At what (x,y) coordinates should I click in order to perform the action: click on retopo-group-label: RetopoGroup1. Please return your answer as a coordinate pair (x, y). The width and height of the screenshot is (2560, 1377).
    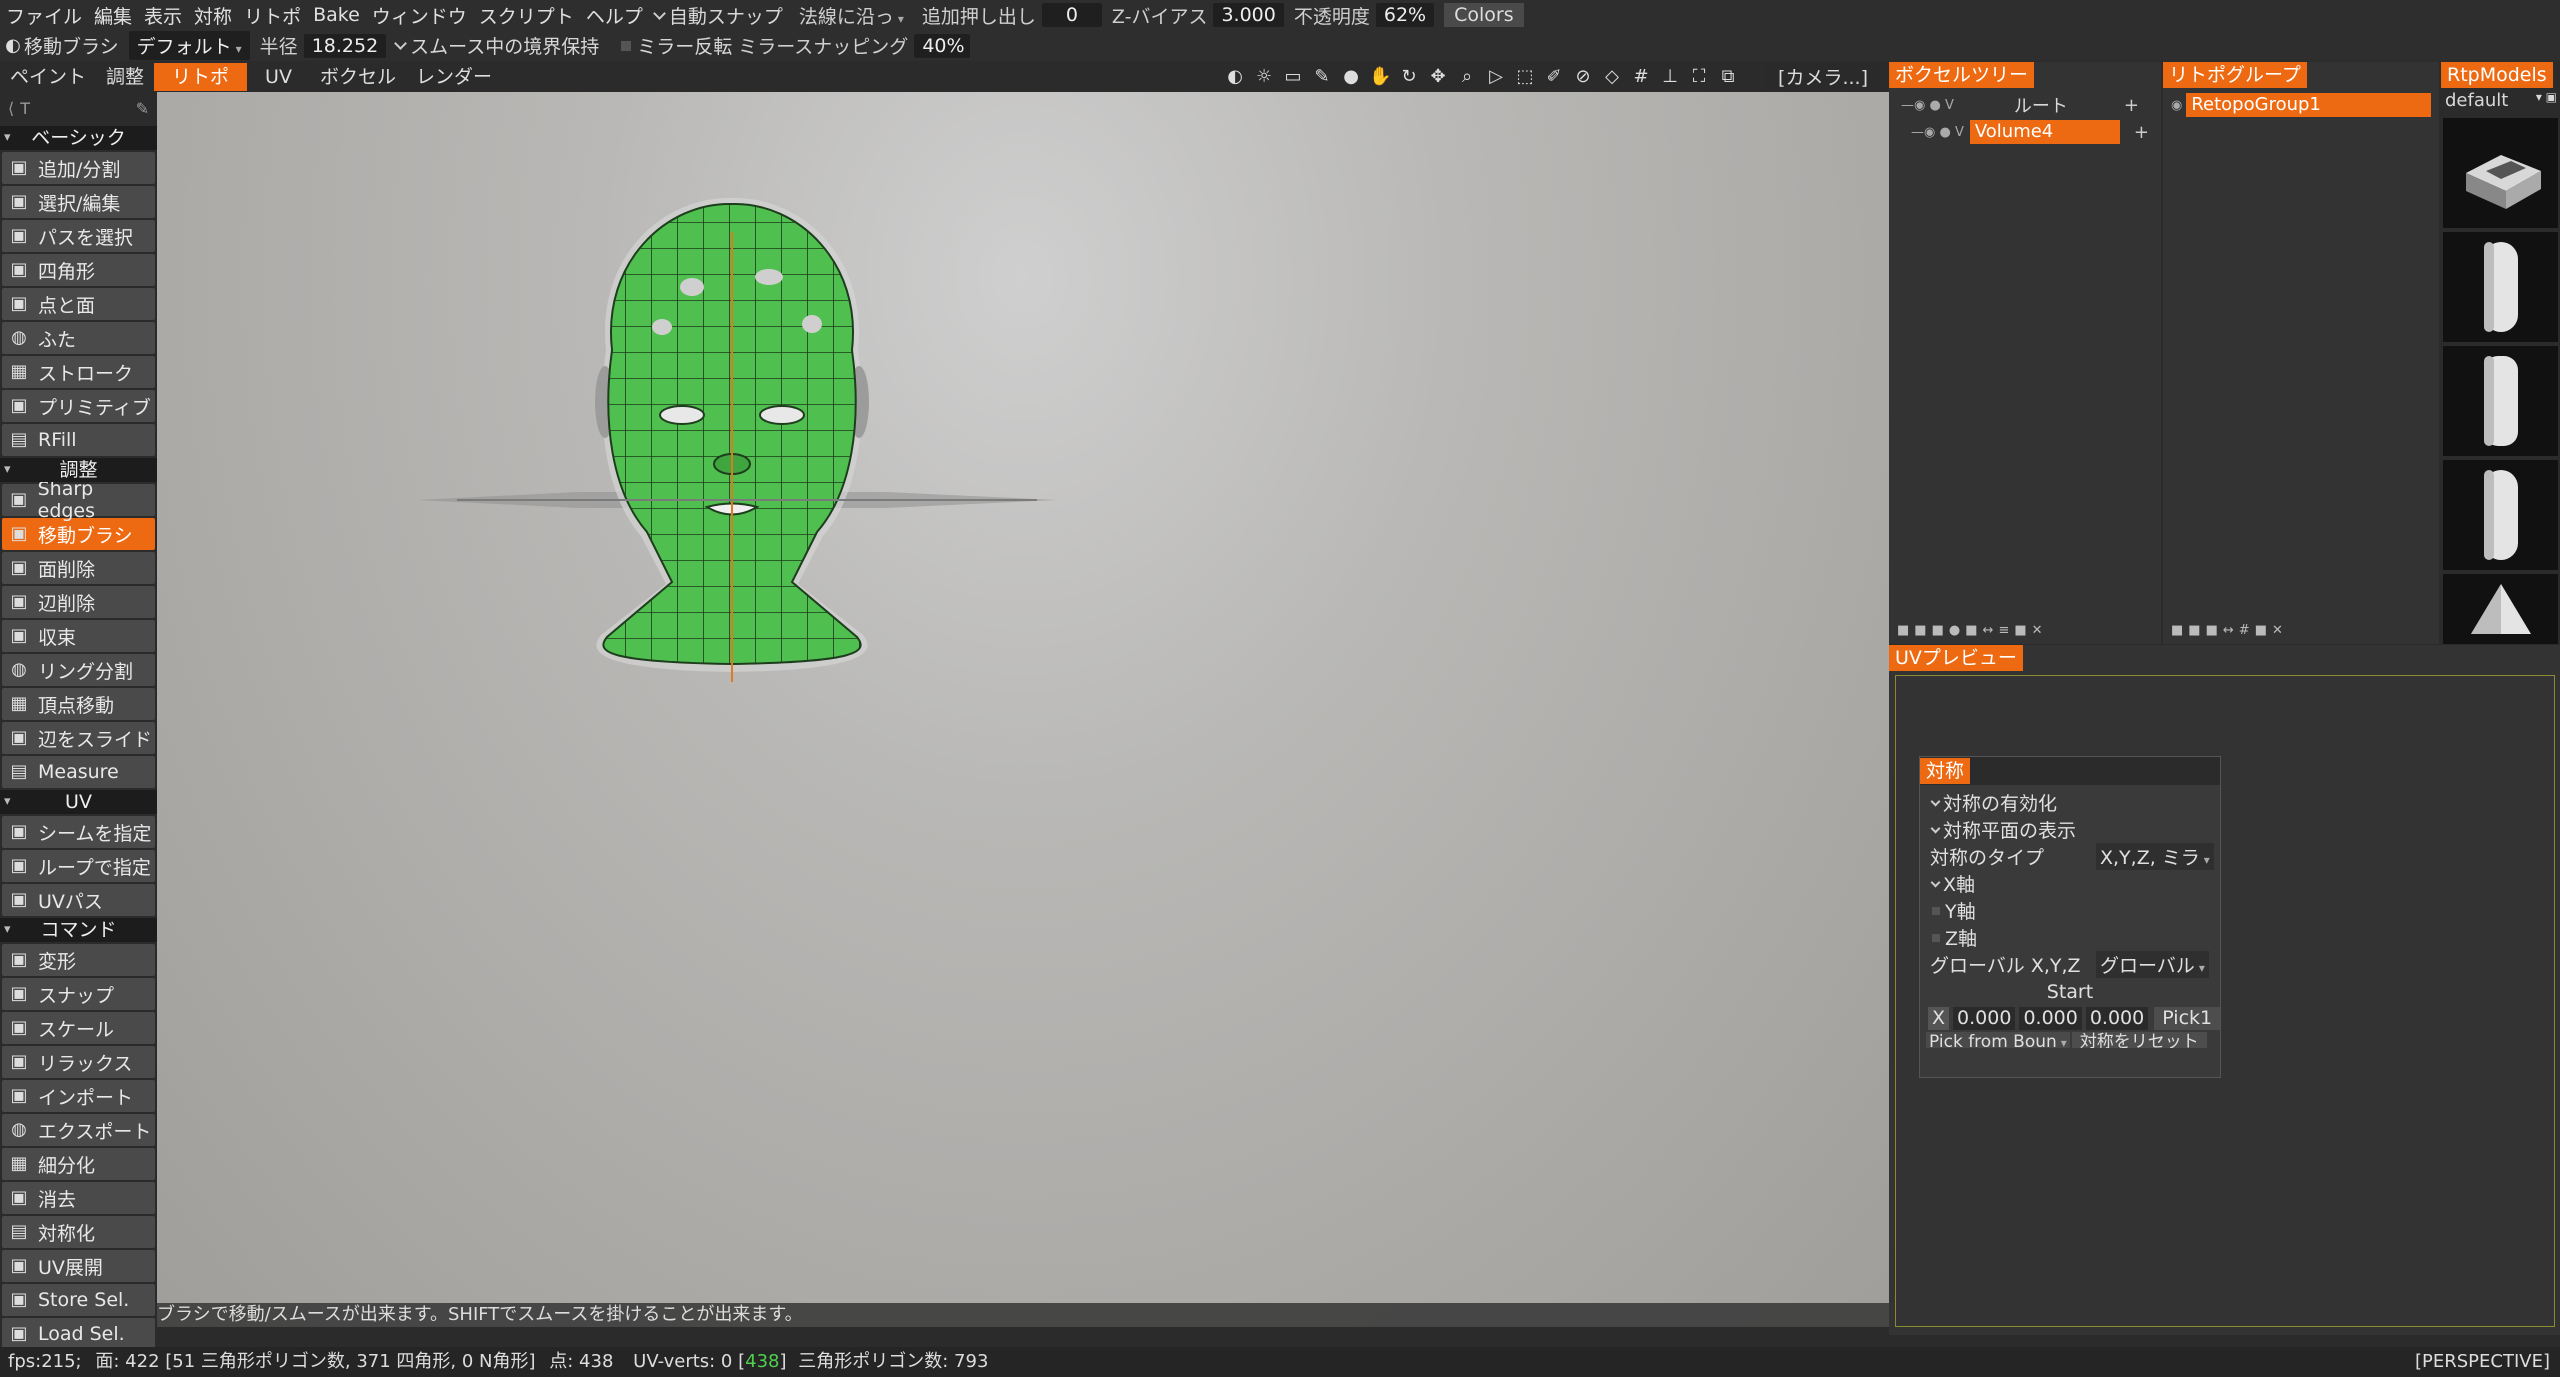
    Looking at the image, I should click on (2309, 105).